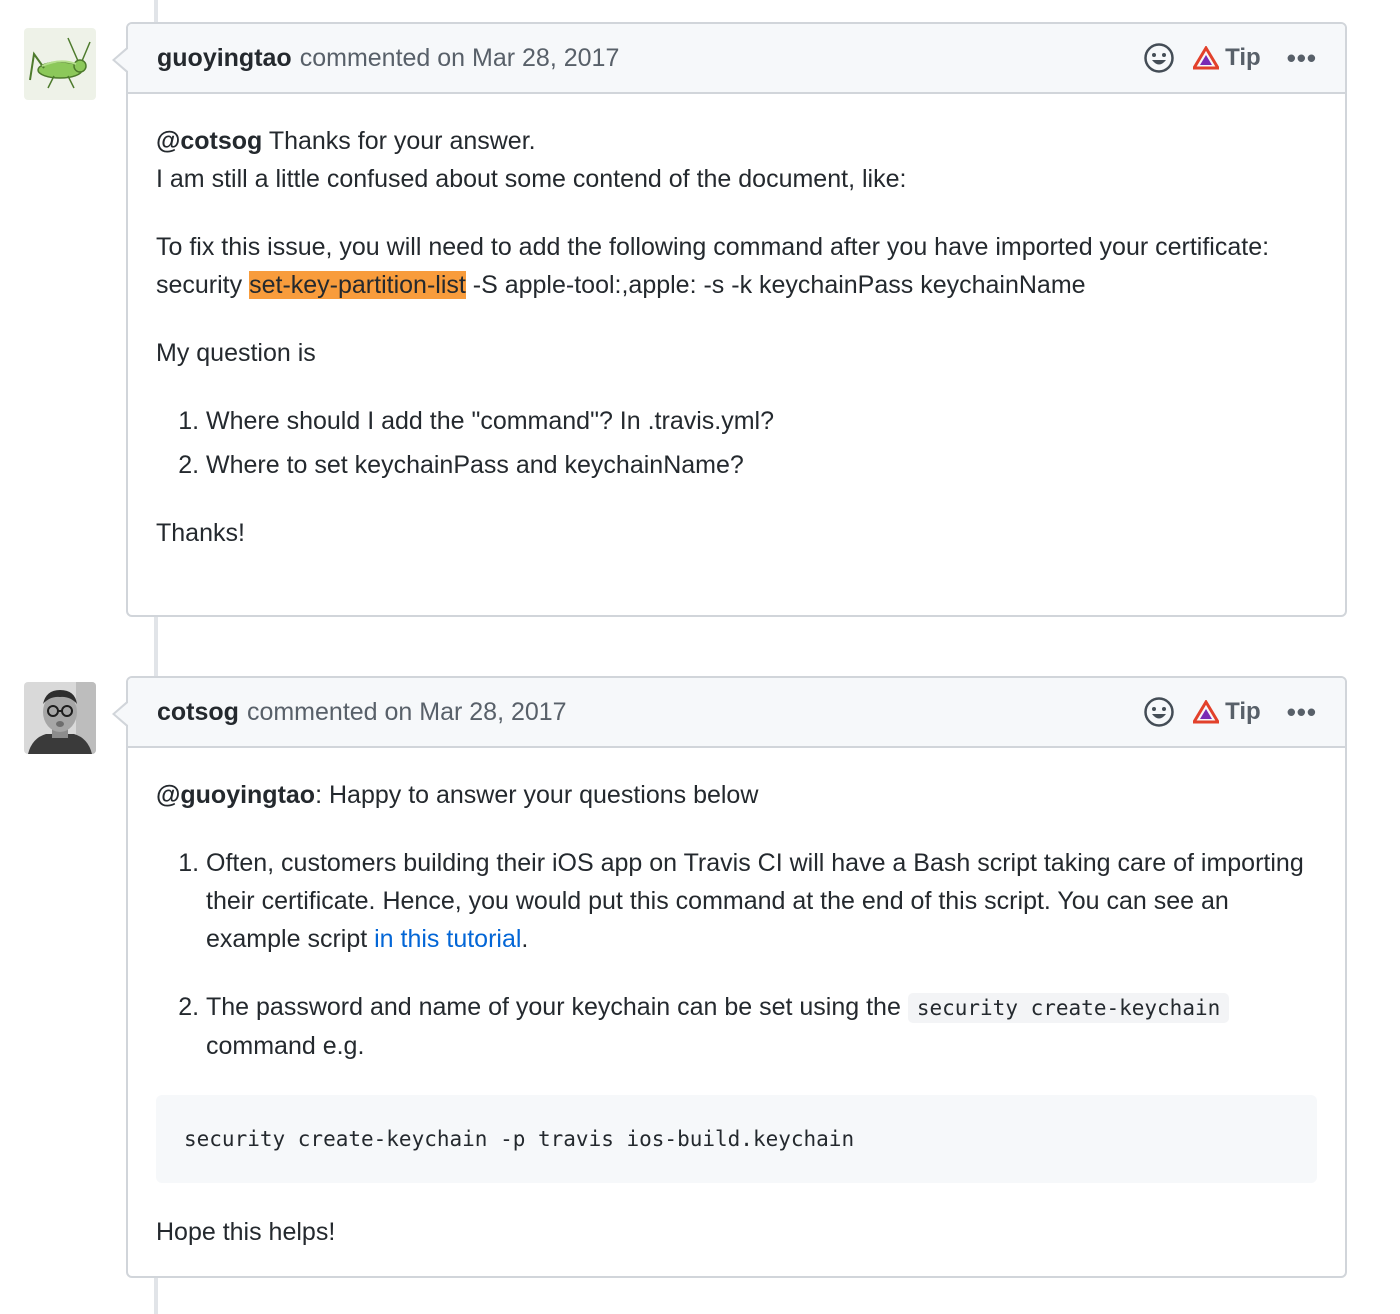 Image resolution: width=1400 pixels, height=1314 pixels. Describe the element at coordinates (198, 712) in the screenshot. I see `comment-author: cotsog` at that location.